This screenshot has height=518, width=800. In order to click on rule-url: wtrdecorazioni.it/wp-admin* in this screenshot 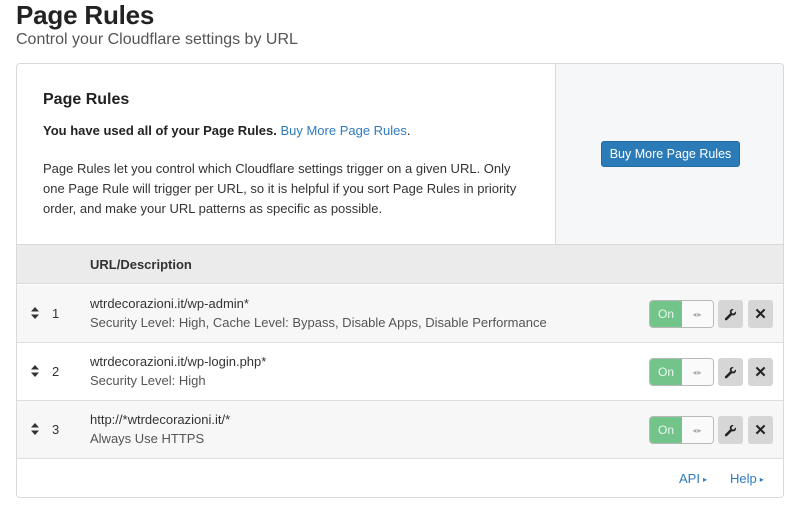, I will do `click(169, 303)`.